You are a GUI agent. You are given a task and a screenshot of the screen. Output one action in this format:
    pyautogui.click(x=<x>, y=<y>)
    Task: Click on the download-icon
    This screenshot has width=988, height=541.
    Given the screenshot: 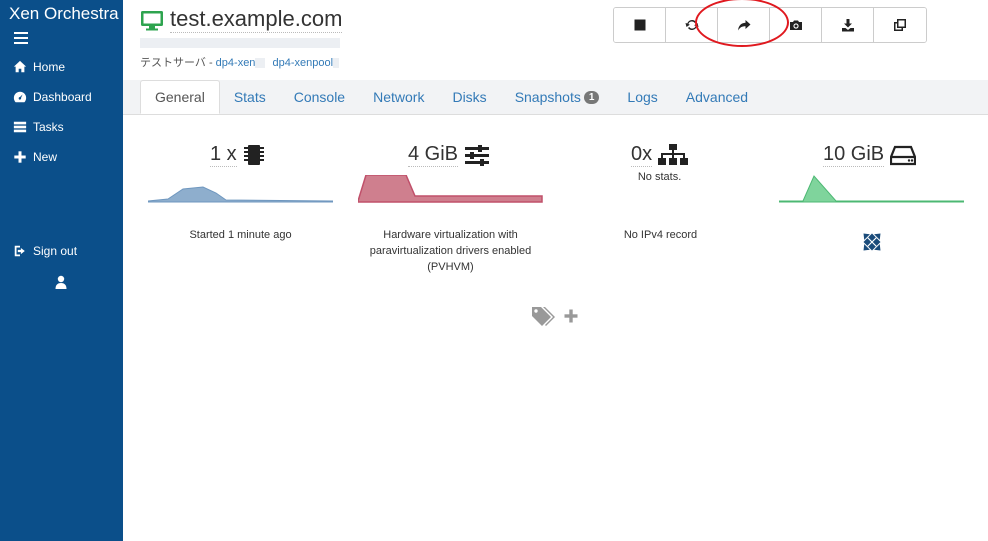 What is the action you would take?
    pyautogui.click(x=847, y=25)
    